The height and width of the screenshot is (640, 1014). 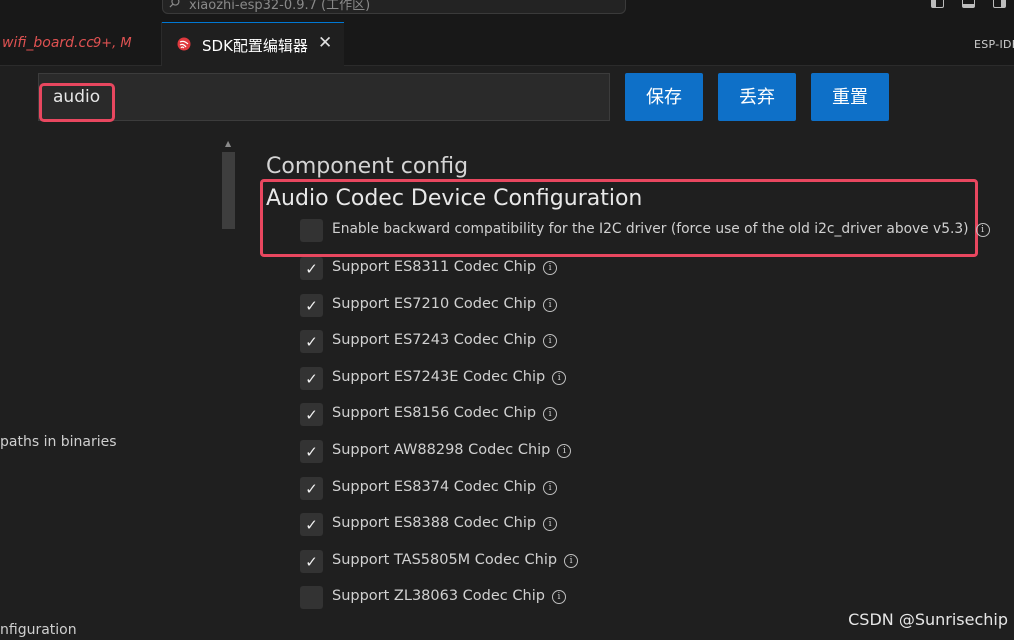 I want to click on group-title: Audio Codec Device Configuration, so click(x=454, y=198).